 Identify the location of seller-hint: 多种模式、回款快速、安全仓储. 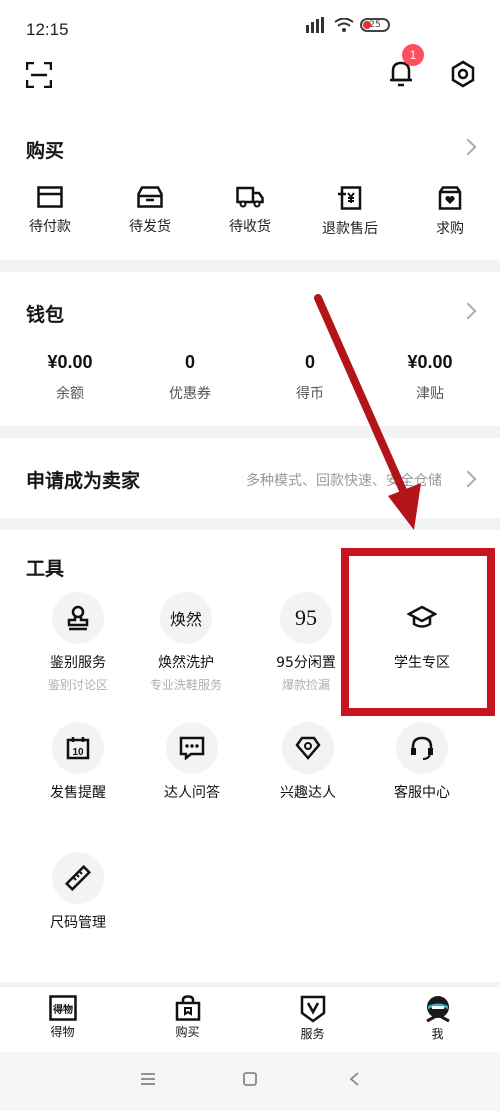
(344, 481).